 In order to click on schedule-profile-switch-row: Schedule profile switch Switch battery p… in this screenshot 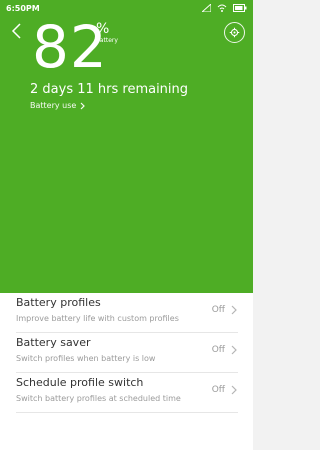, I will do `click(126, 392)`.